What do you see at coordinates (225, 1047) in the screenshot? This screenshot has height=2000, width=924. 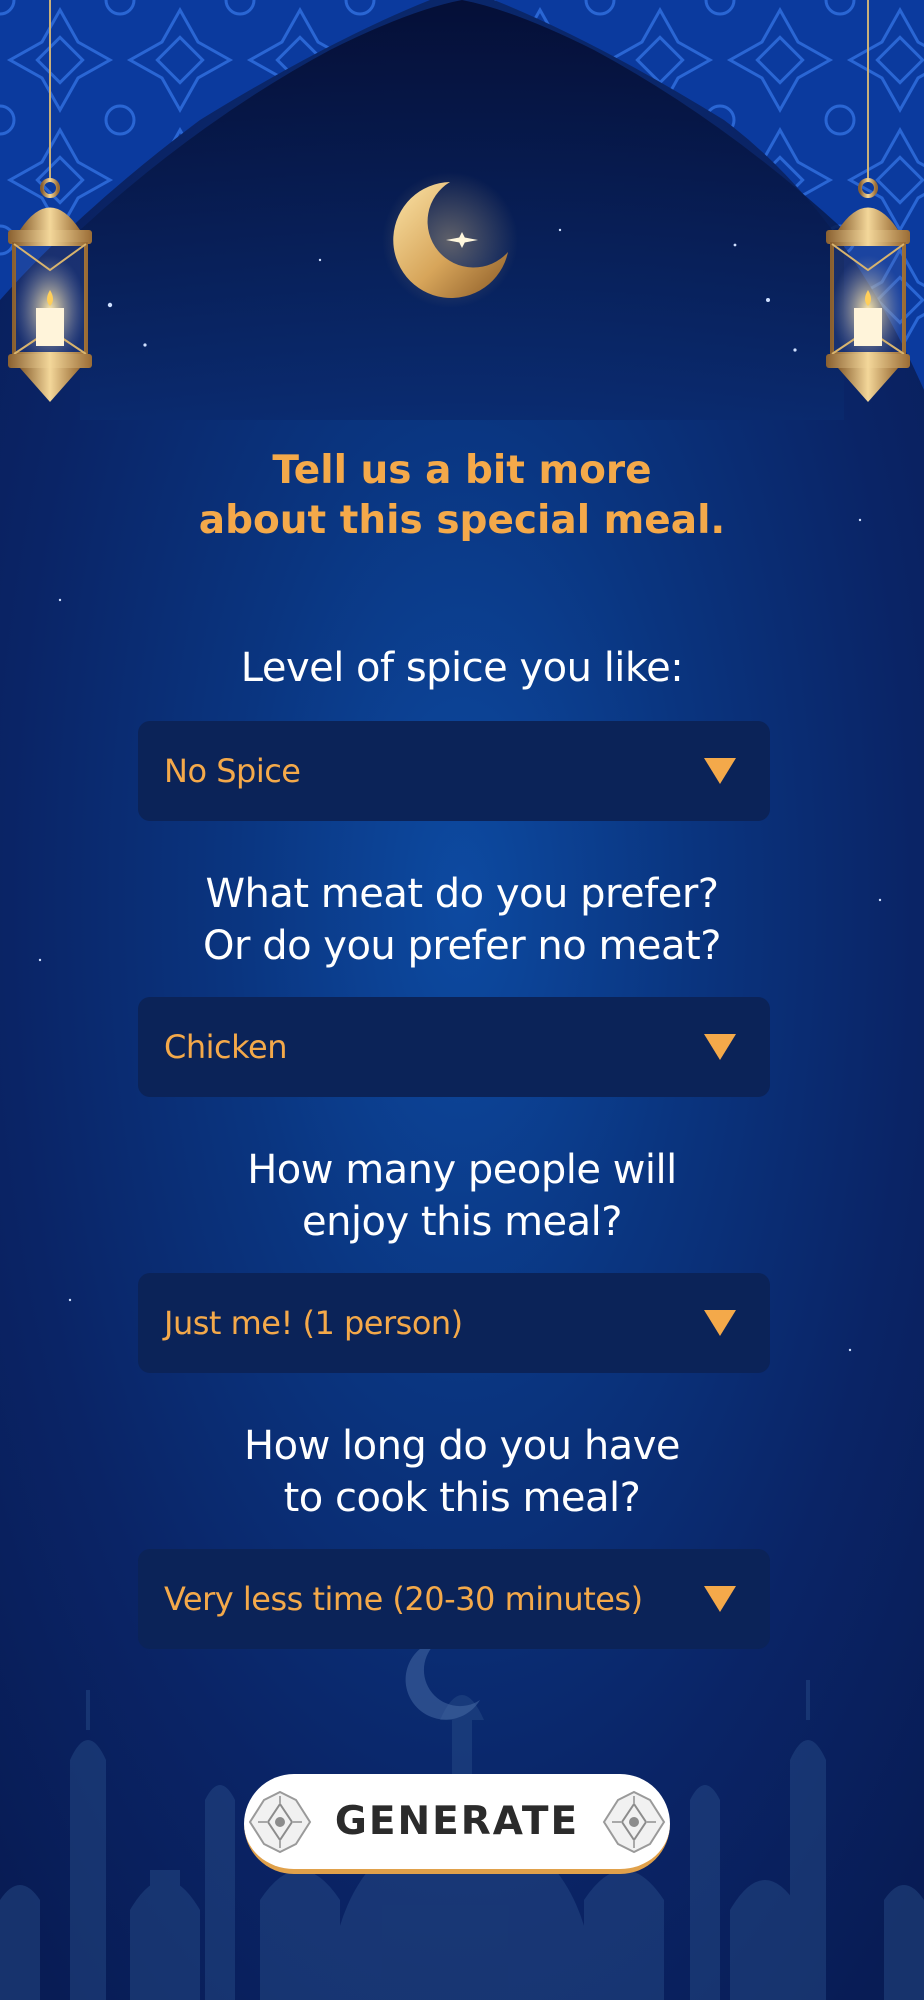 I see `meat-preference-value: Chicken` at bounding box center [225, 1047].